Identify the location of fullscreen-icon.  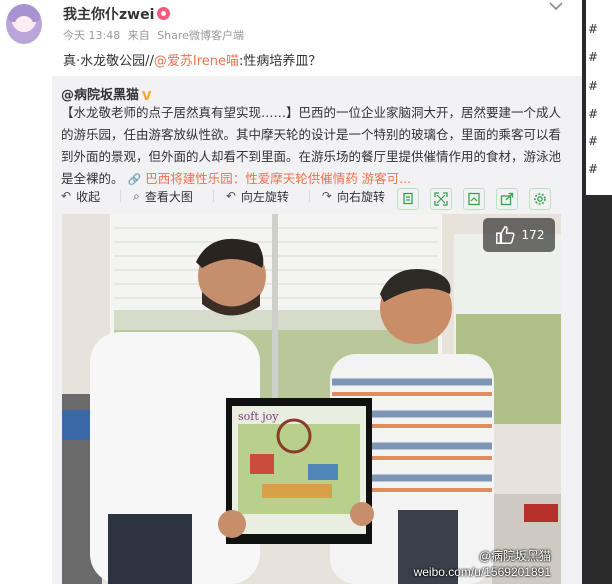
(441, 199).